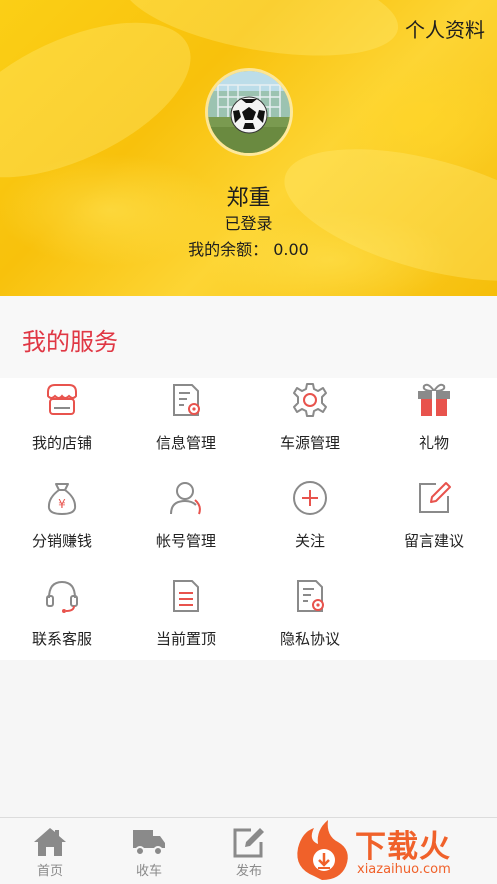 The height and width of the screenshot is (884, 497). What do you see at coordinates (248, 198) in the screenshot?
I see `username: 郑重` at bounding box center [248, 198].